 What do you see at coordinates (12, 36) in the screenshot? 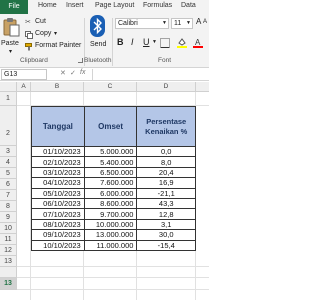
I see `paste-button: Paste ▾` at bounding box center [12, 36].